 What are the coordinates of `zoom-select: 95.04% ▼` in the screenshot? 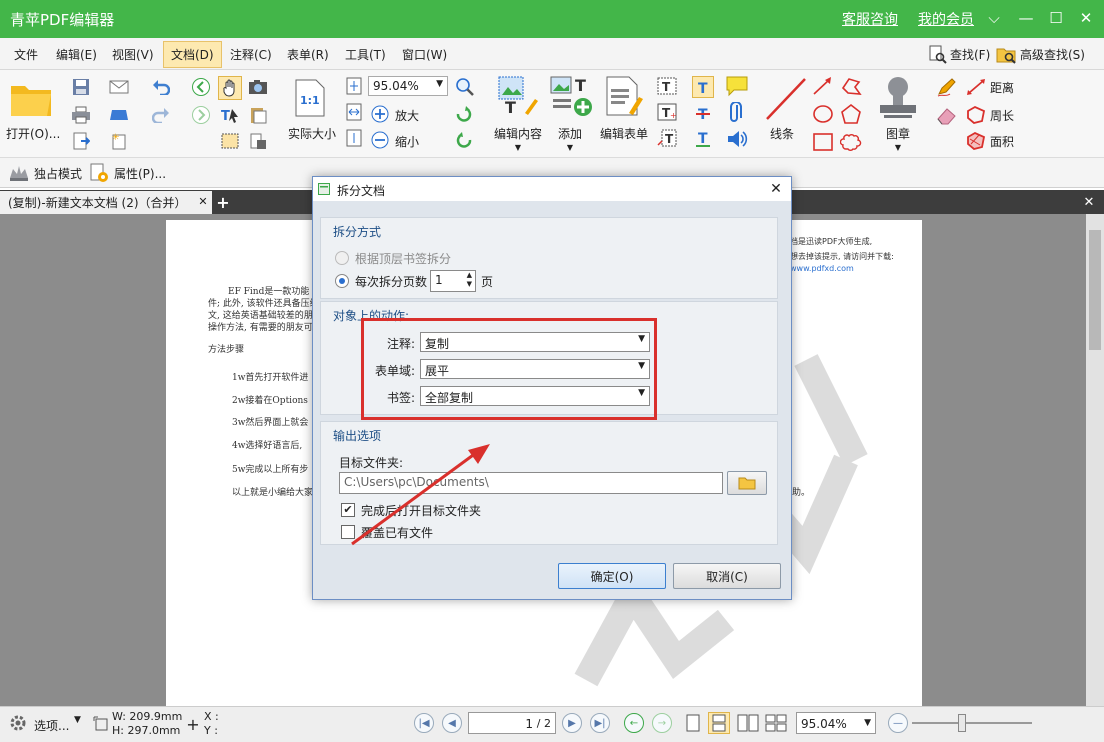 It's located at (408, 86).